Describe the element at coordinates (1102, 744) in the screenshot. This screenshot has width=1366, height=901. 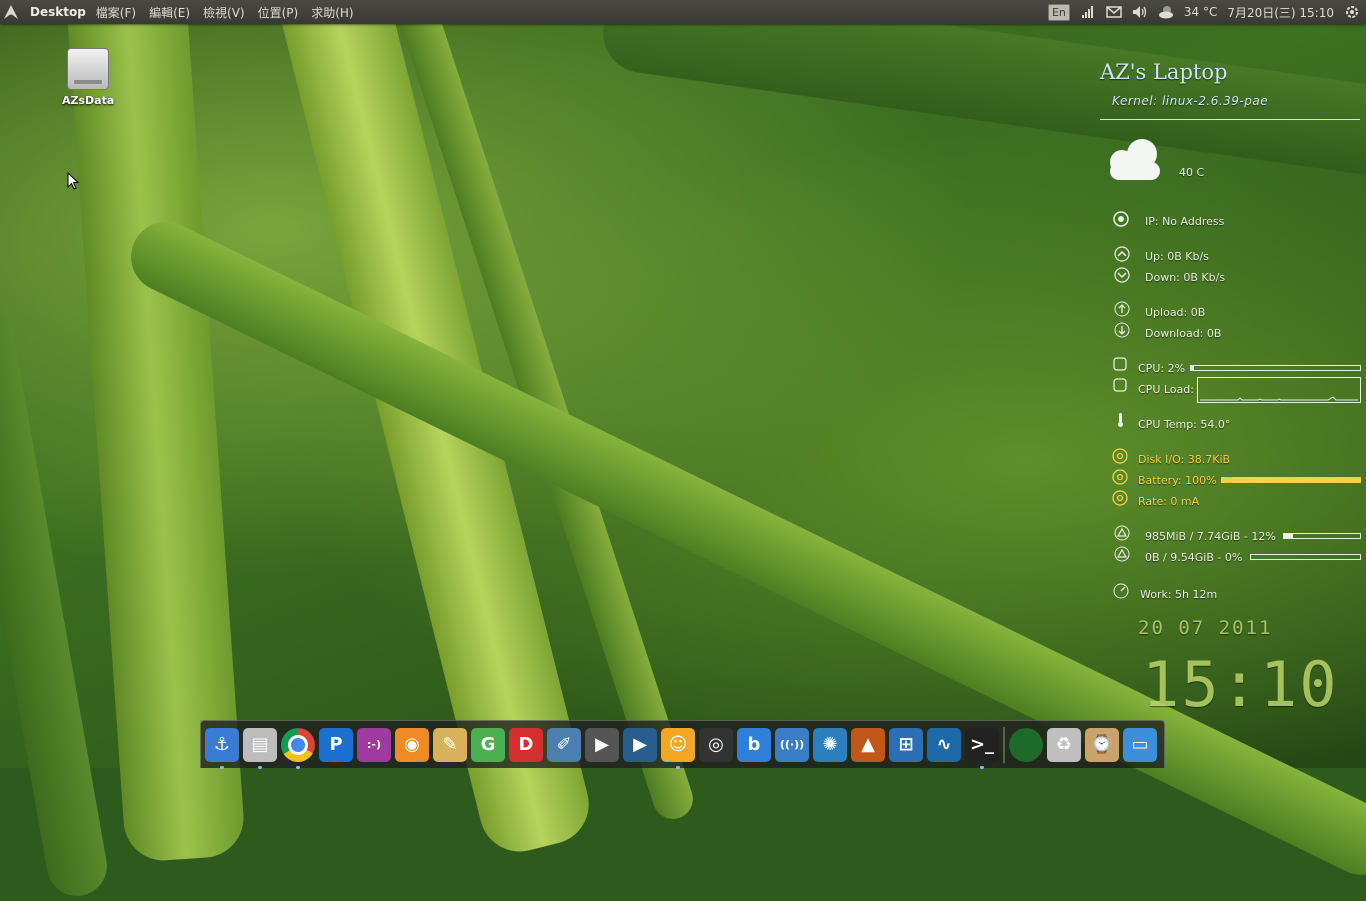
I see `recent-folder-icon: ⌚` at that location.